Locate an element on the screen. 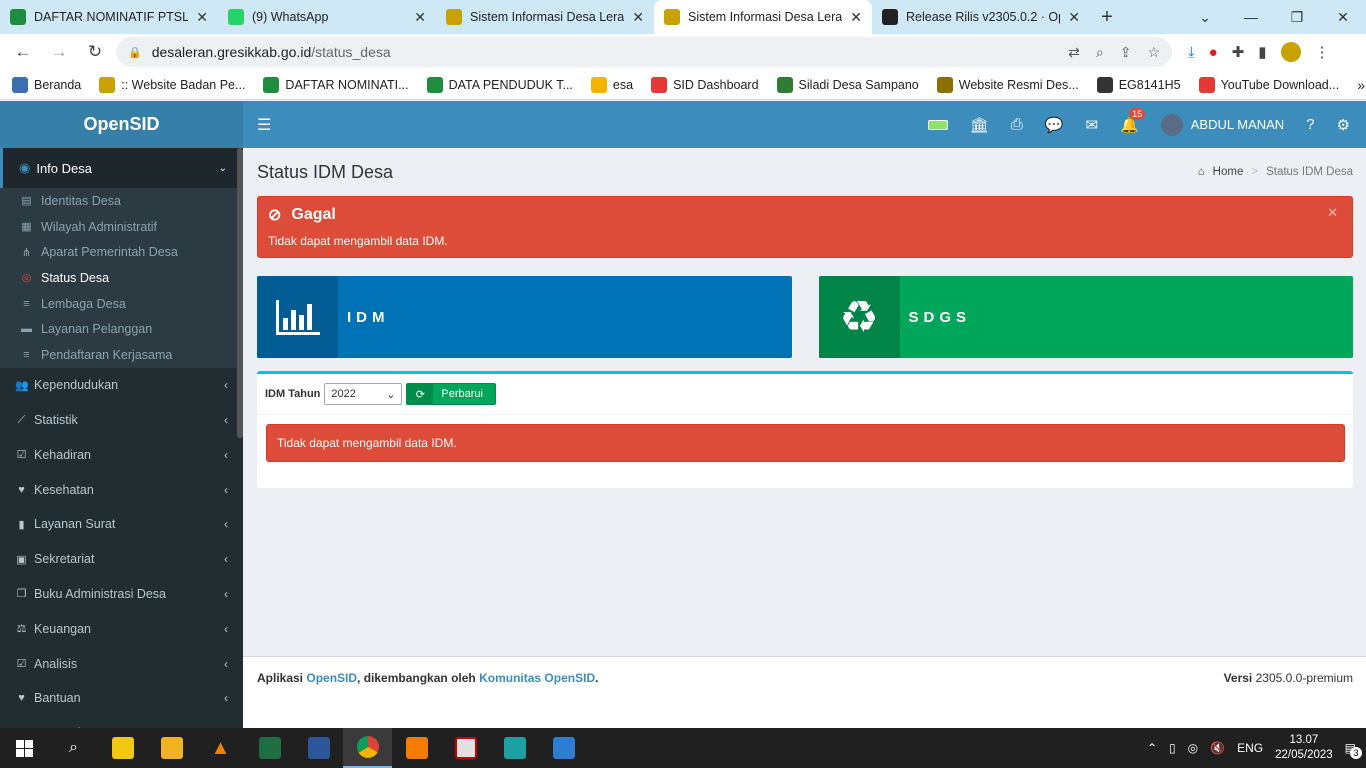 Image resolution: width=1366 pixels, height=768 pixels. word-icon is located at coordinates (318, 748).